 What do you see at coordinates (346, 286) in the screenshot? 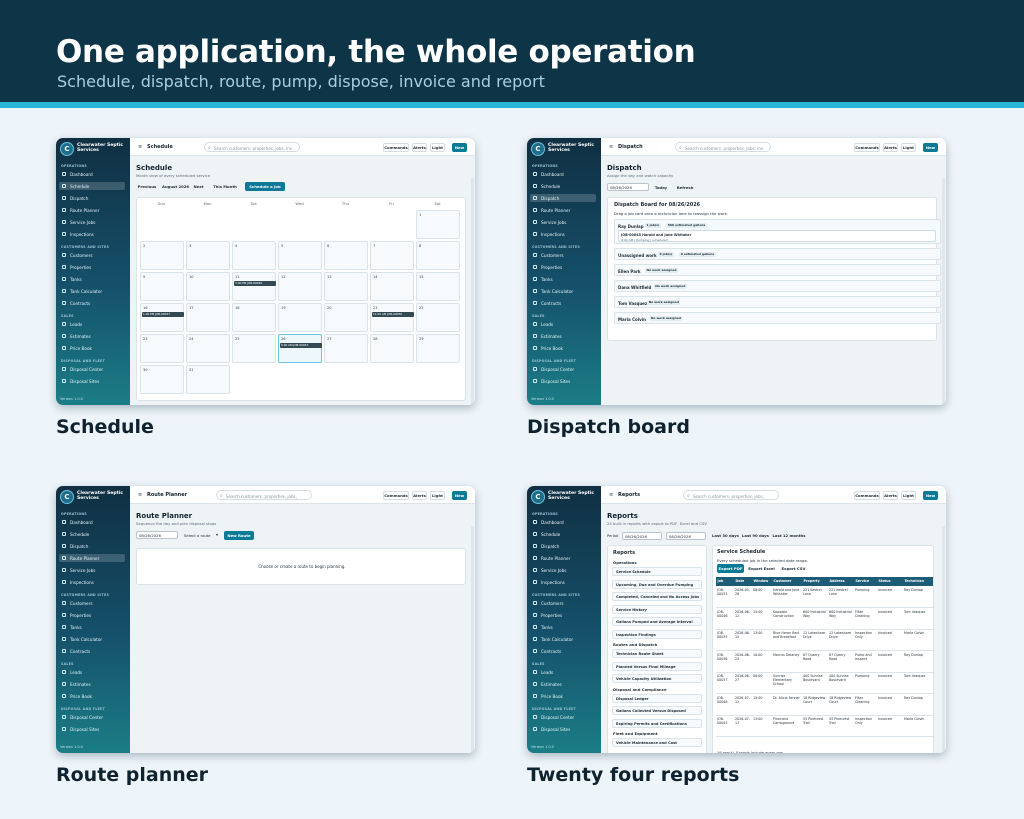
I see `calendar-day: 13` at bounding box center [346, 286].